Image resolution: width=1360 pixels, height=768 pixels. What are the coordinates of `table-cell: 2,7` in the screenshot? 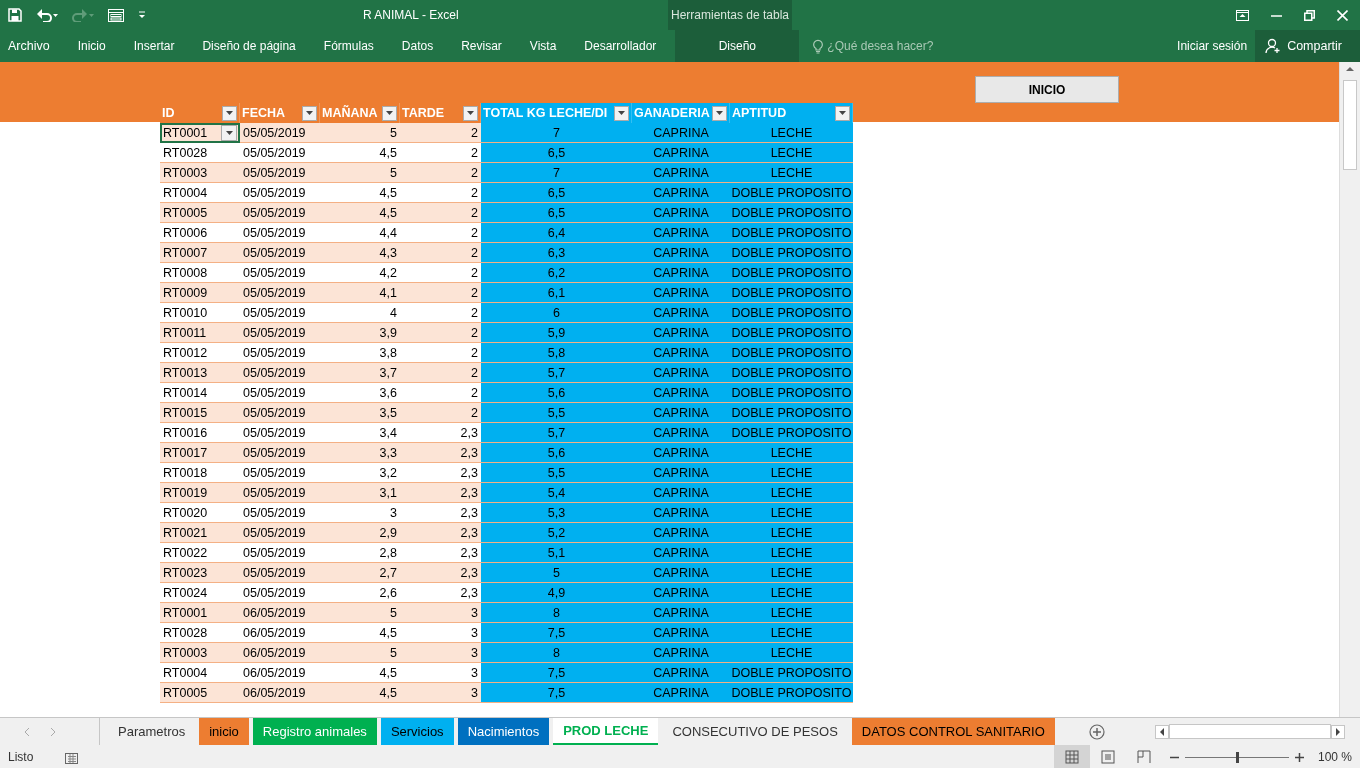 It's located at (360, 573).